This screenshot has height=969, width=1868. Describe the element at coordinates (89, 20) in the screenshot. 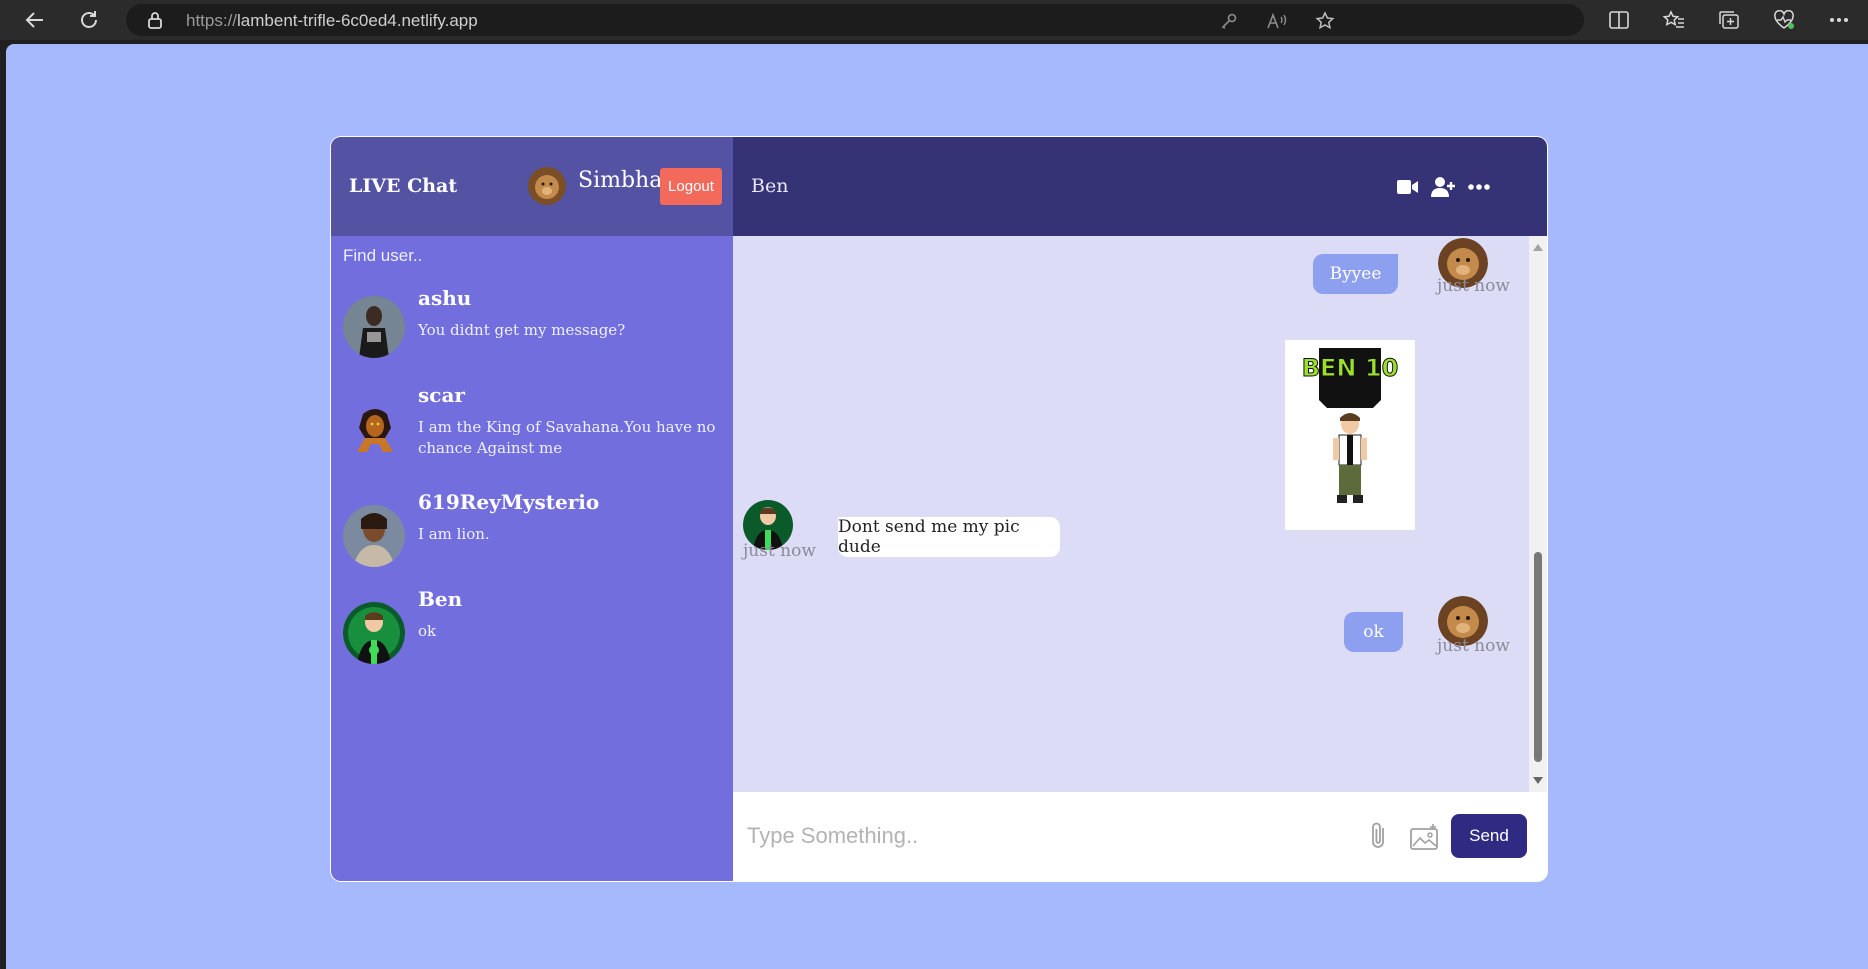

I see `reload-icon` at that location.